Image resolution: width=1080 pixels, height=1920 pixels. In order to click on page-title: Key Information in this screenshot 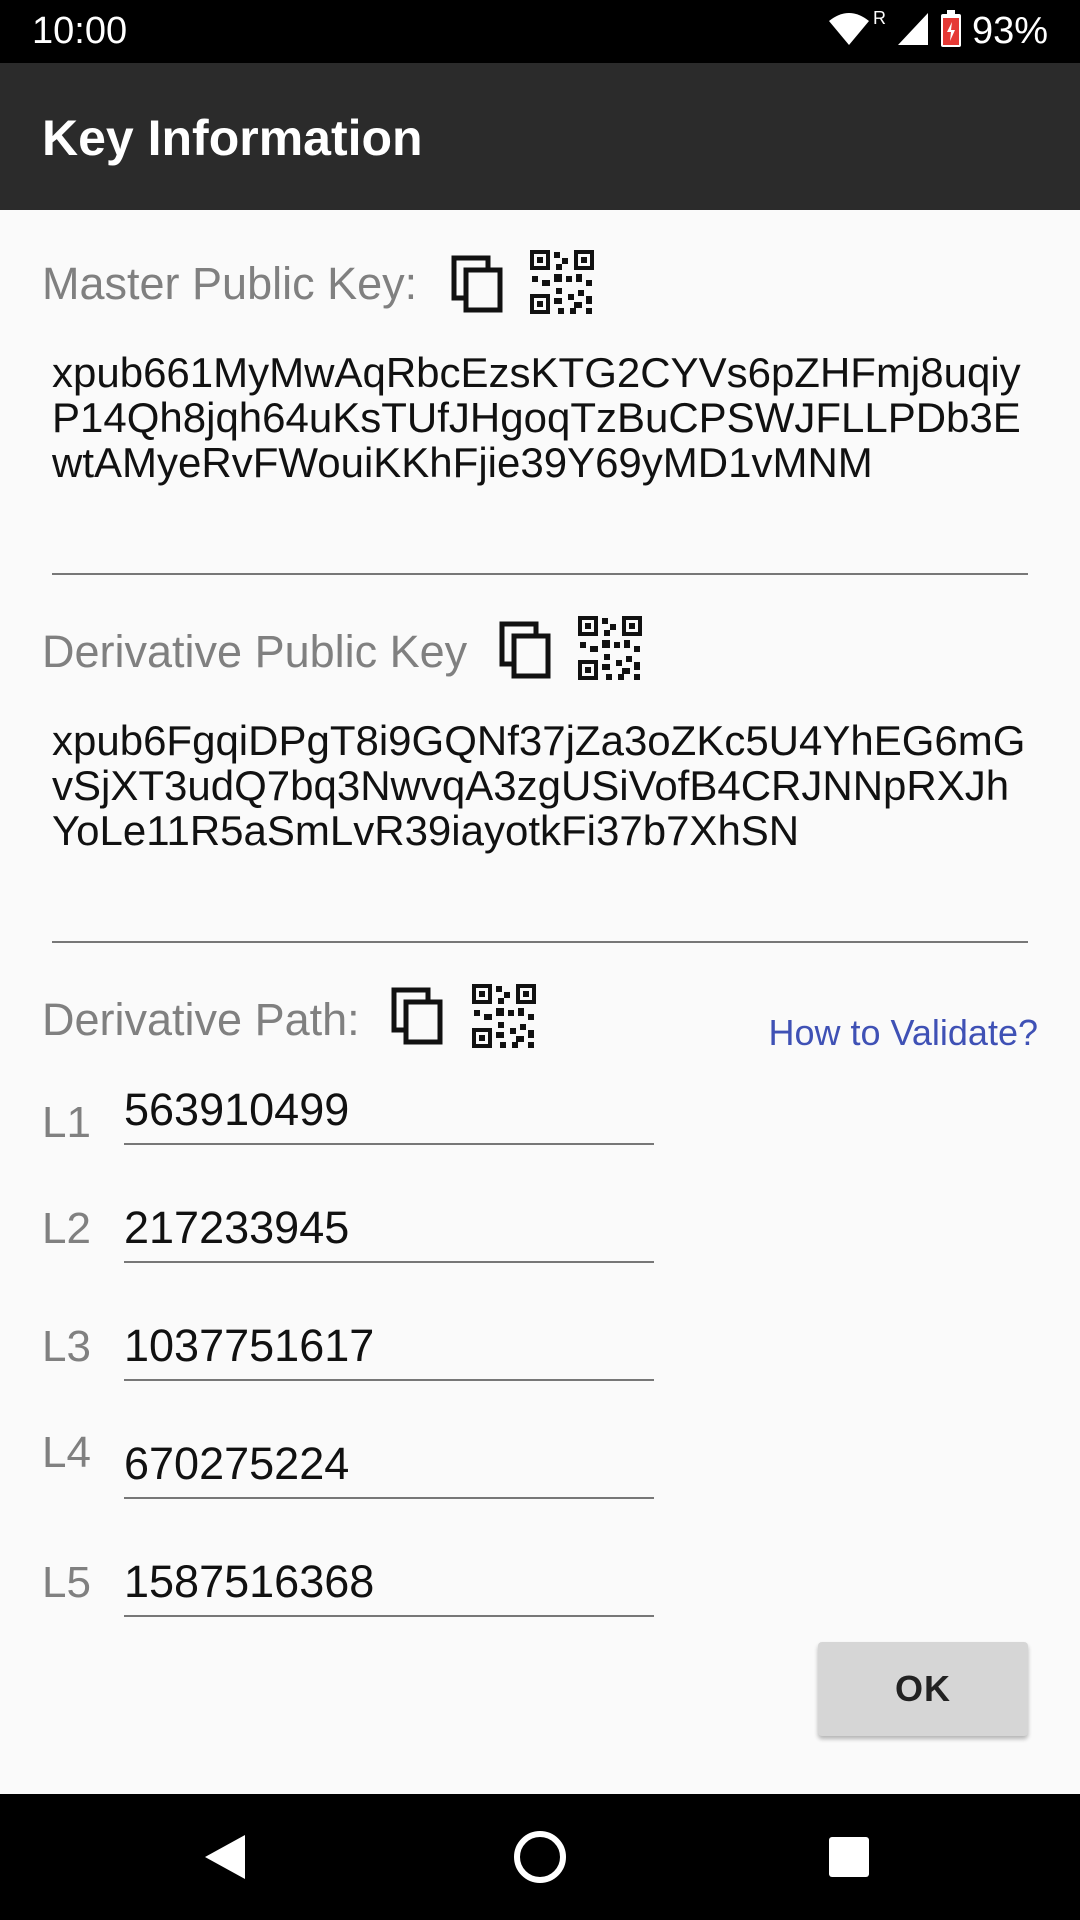, I will do `click(232, 138)`.